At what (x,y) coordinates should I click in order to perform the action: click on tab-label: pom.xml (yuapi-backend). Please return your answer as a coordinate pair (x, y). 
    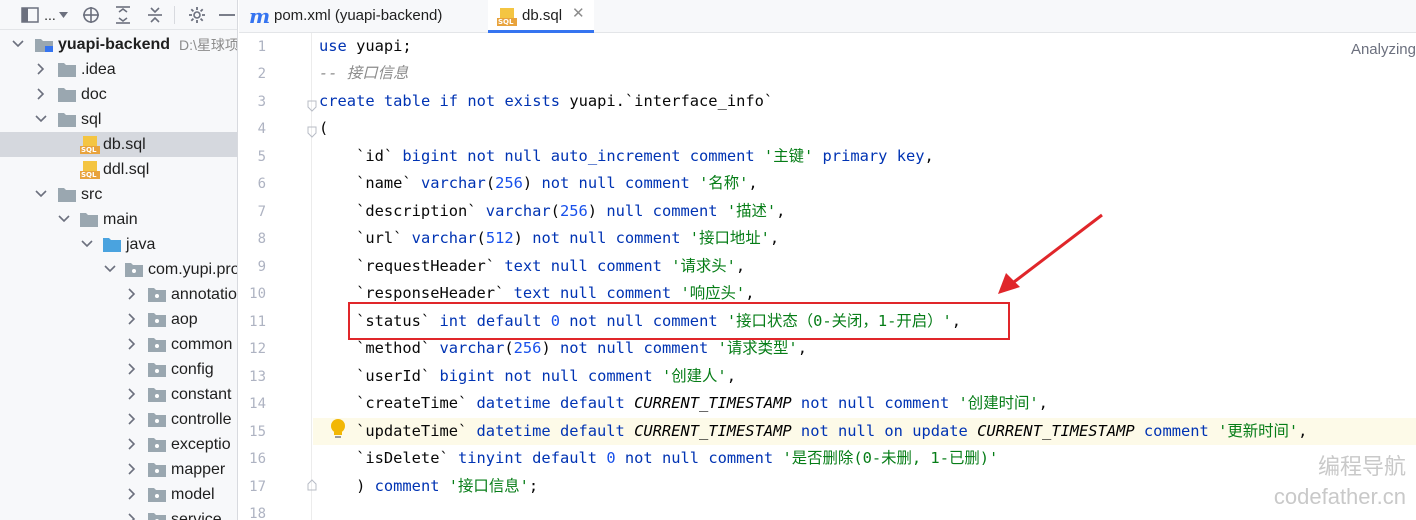
    Looking at the image, I should click on (358, 15).